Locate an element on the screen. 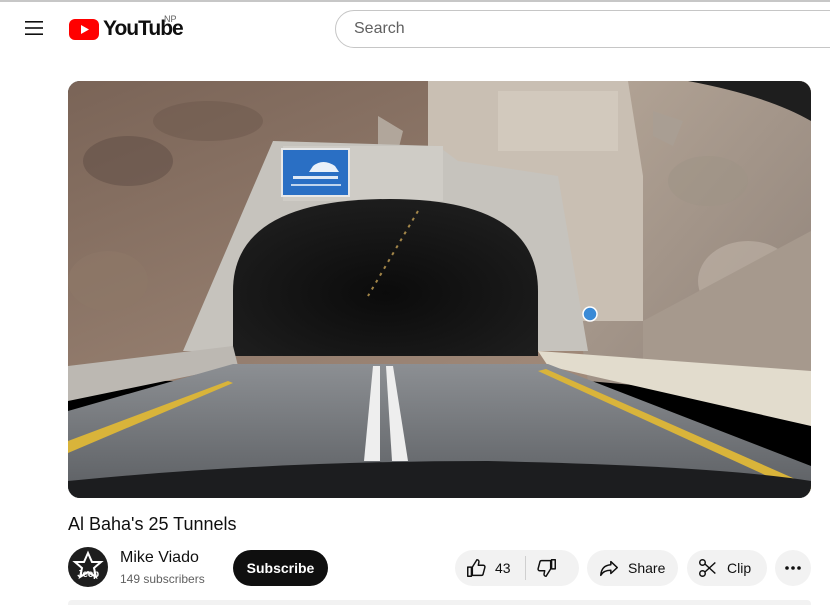  video-title: Al Baha's 25 Tunnels is located at coordinates (152, 524).